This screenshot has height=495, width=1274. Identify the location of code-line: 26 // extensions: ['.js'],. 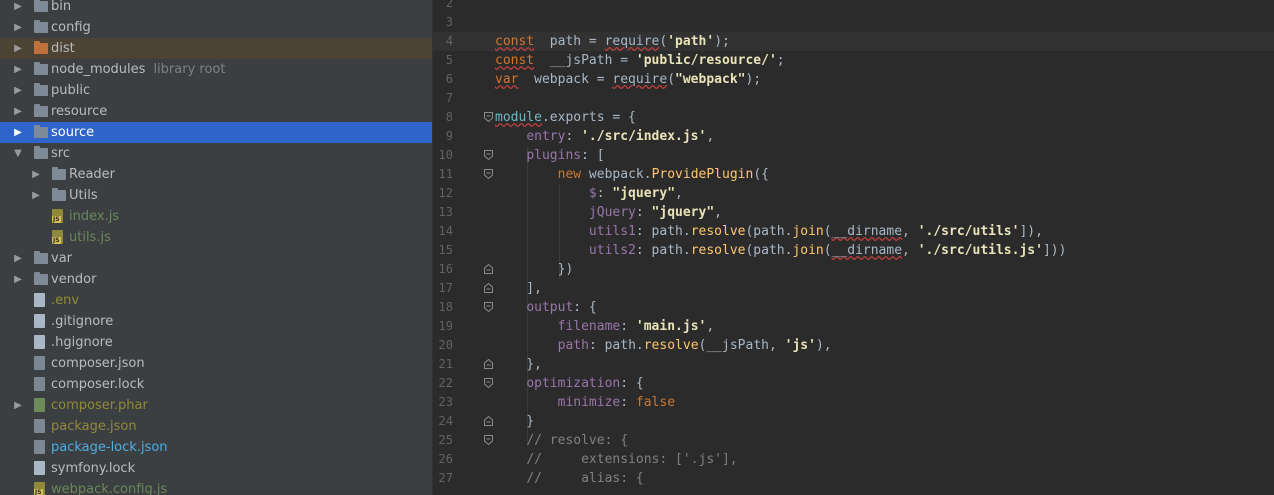
(853, 459).